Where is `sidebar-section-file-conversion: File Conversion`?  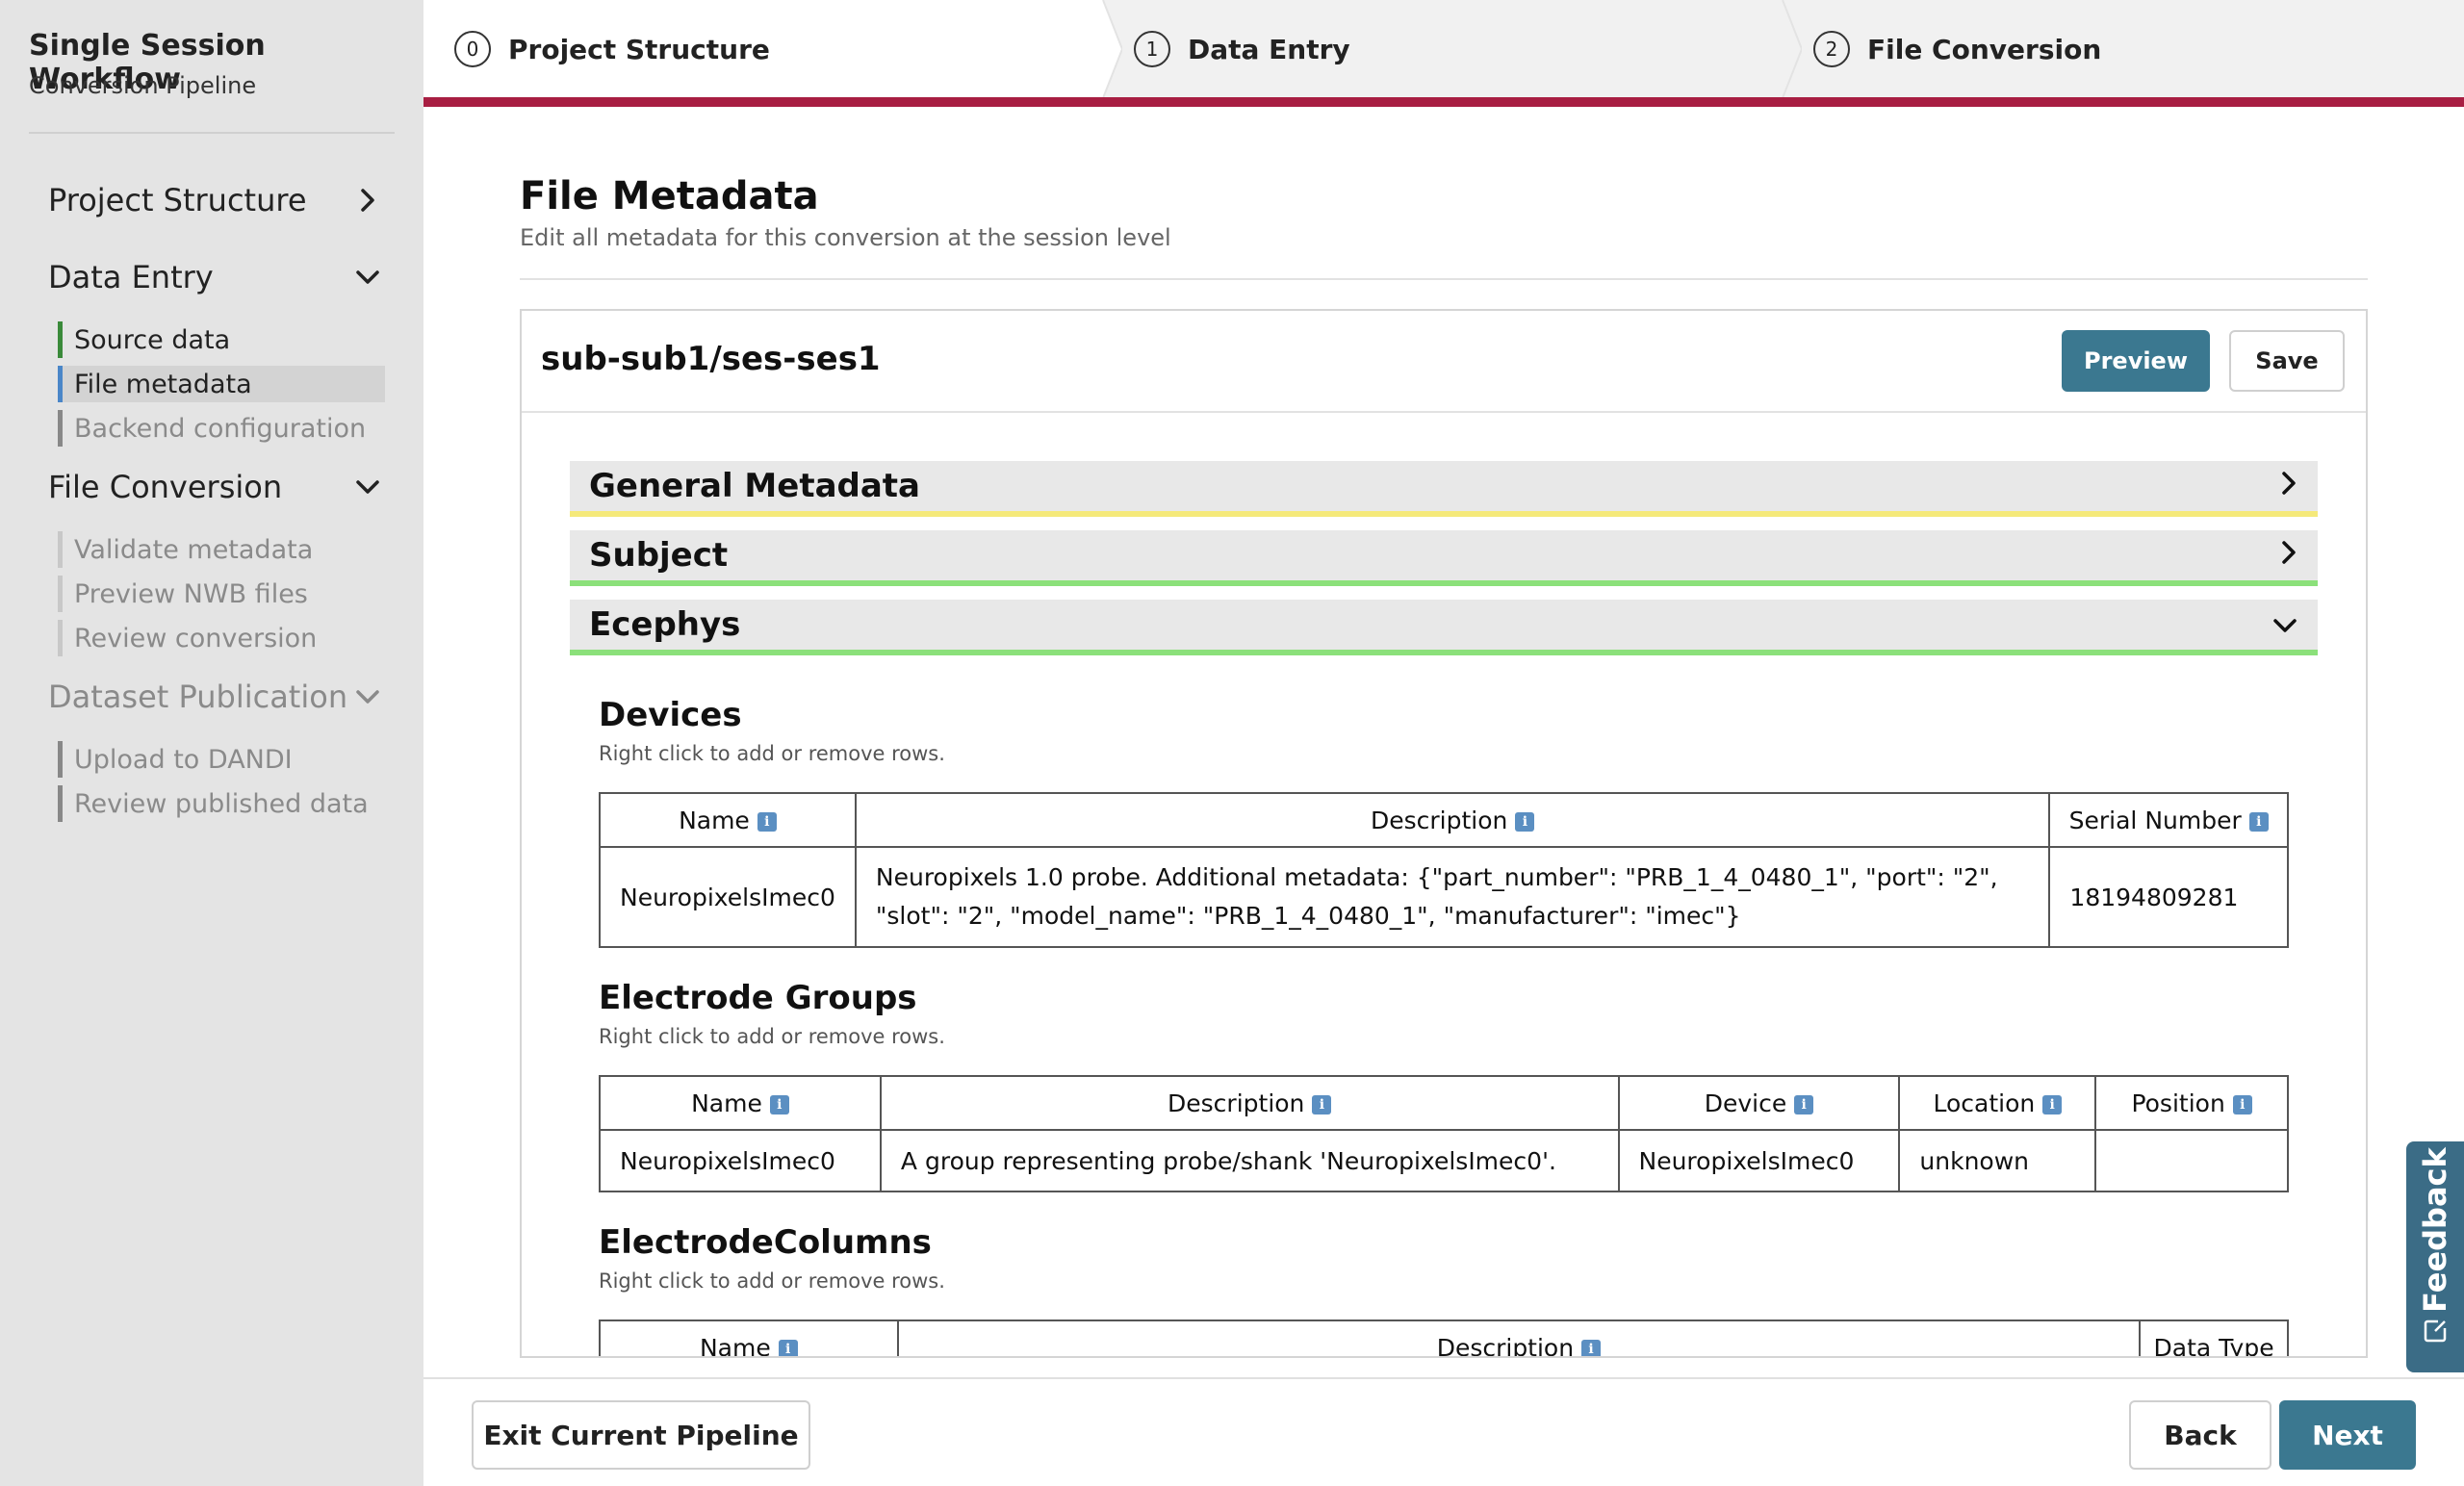 sidebar-section-file-conversion: File Conversion is located at coordinates (216, 487).